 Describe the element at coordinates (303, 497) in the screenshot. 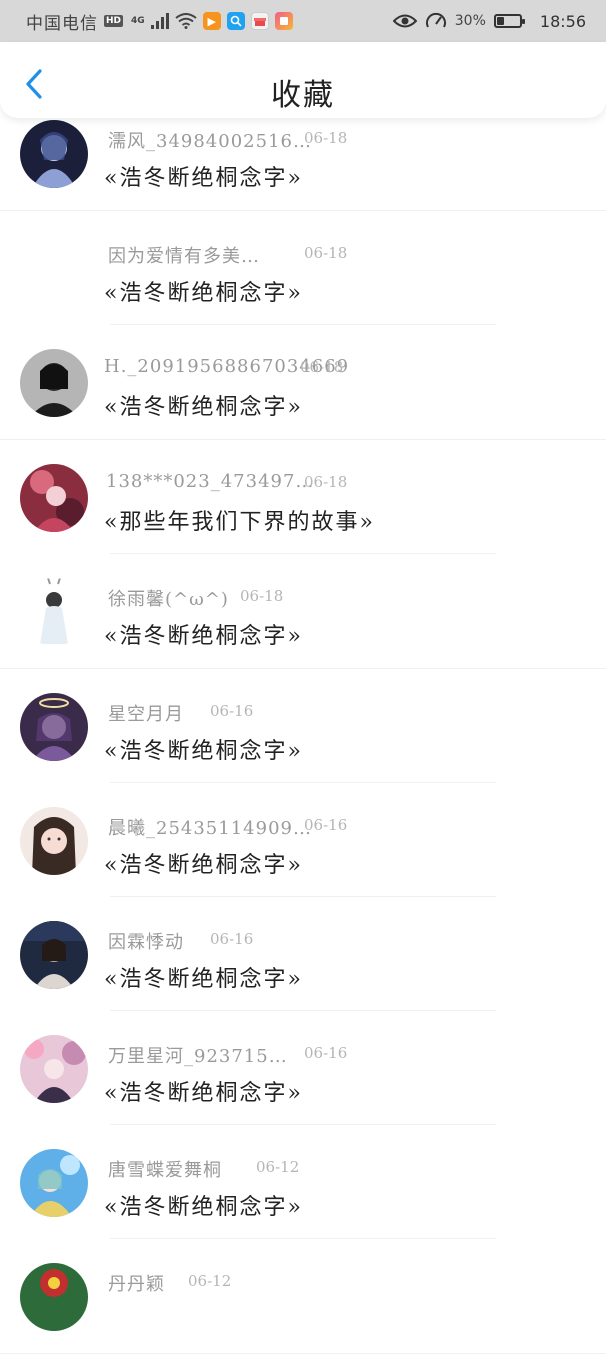

I see `list-item: 138***023_473497… 06-18 «那些年我们下界的故事»` at that location.